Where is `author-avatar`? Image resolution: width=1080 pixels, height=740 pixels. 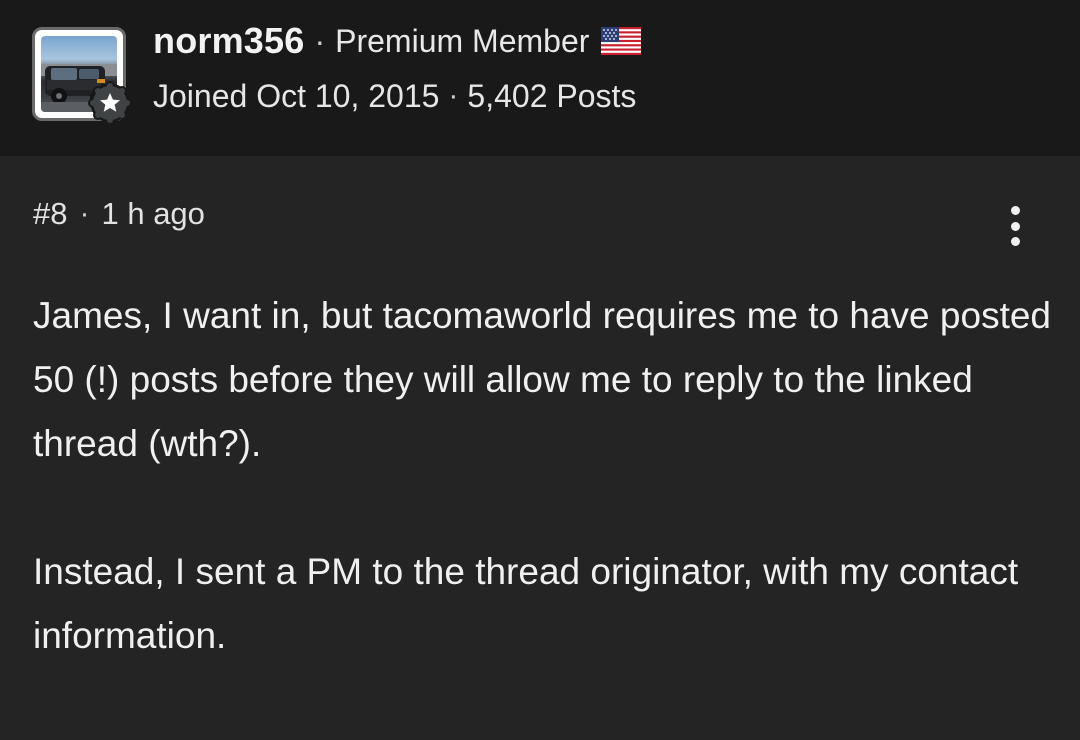
author-avatar is located at coordinates (82, 76).